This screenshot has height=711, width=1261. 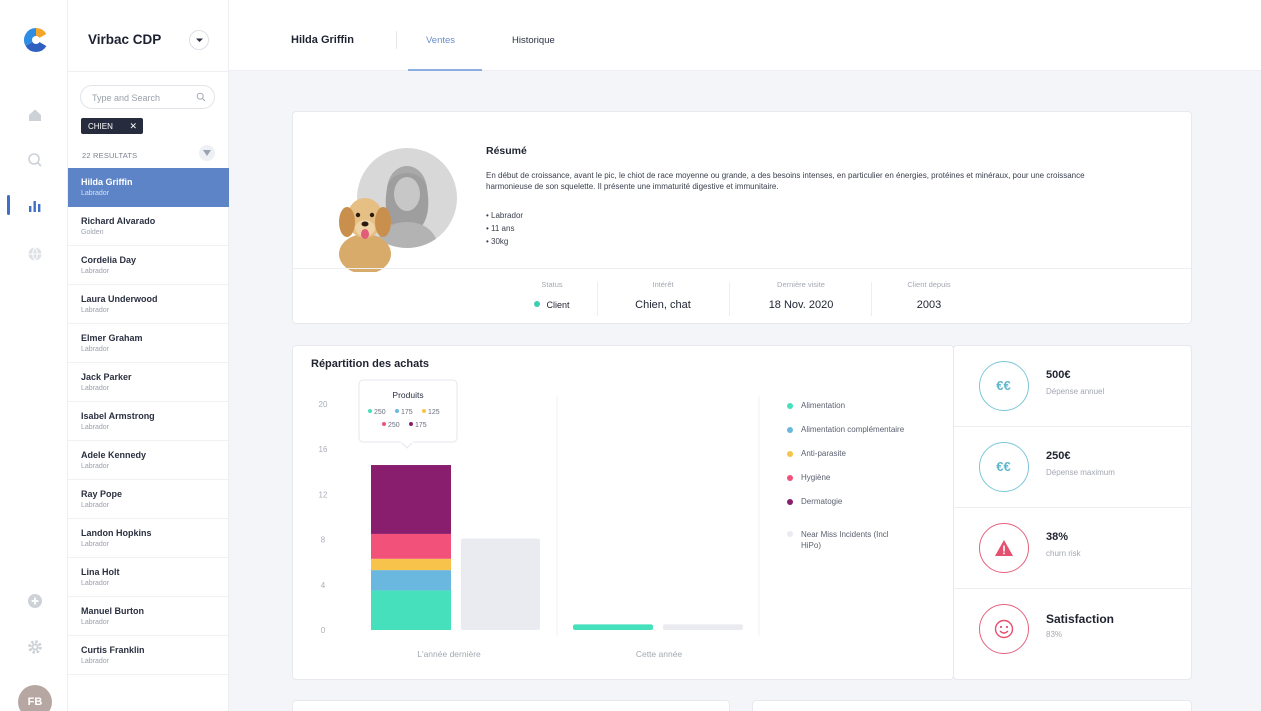 What do you see at coordinates (148, 655) in the screenshot?
I see `list-item: Curtis Franklin Labrador` at bounding box center [148, 655].